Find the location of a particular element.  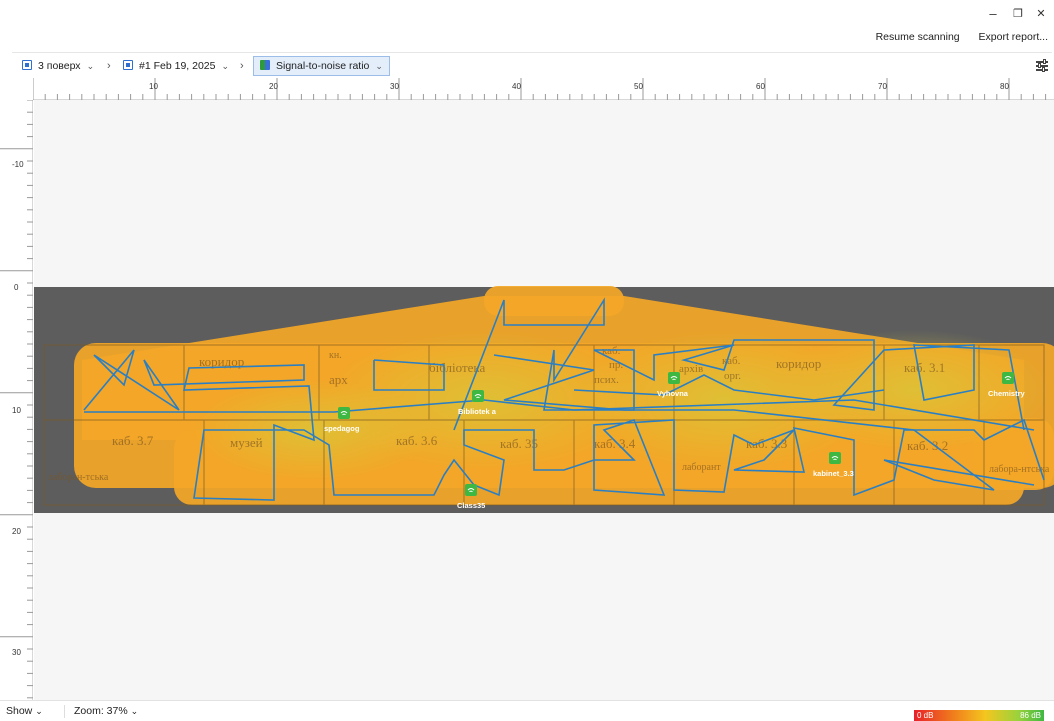

zoom-label: Zoom: 37% is located at coordinates (101, 711).